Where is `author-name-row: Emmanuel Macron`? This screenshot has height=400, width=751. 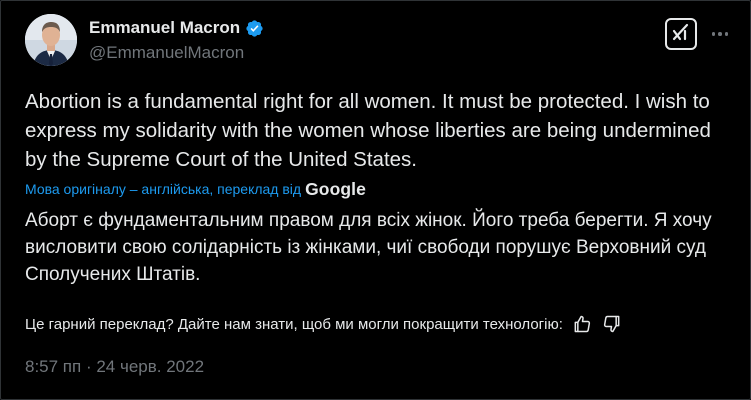
author-name-row: Emmanuel Macron is located at coordinates (176, 28).